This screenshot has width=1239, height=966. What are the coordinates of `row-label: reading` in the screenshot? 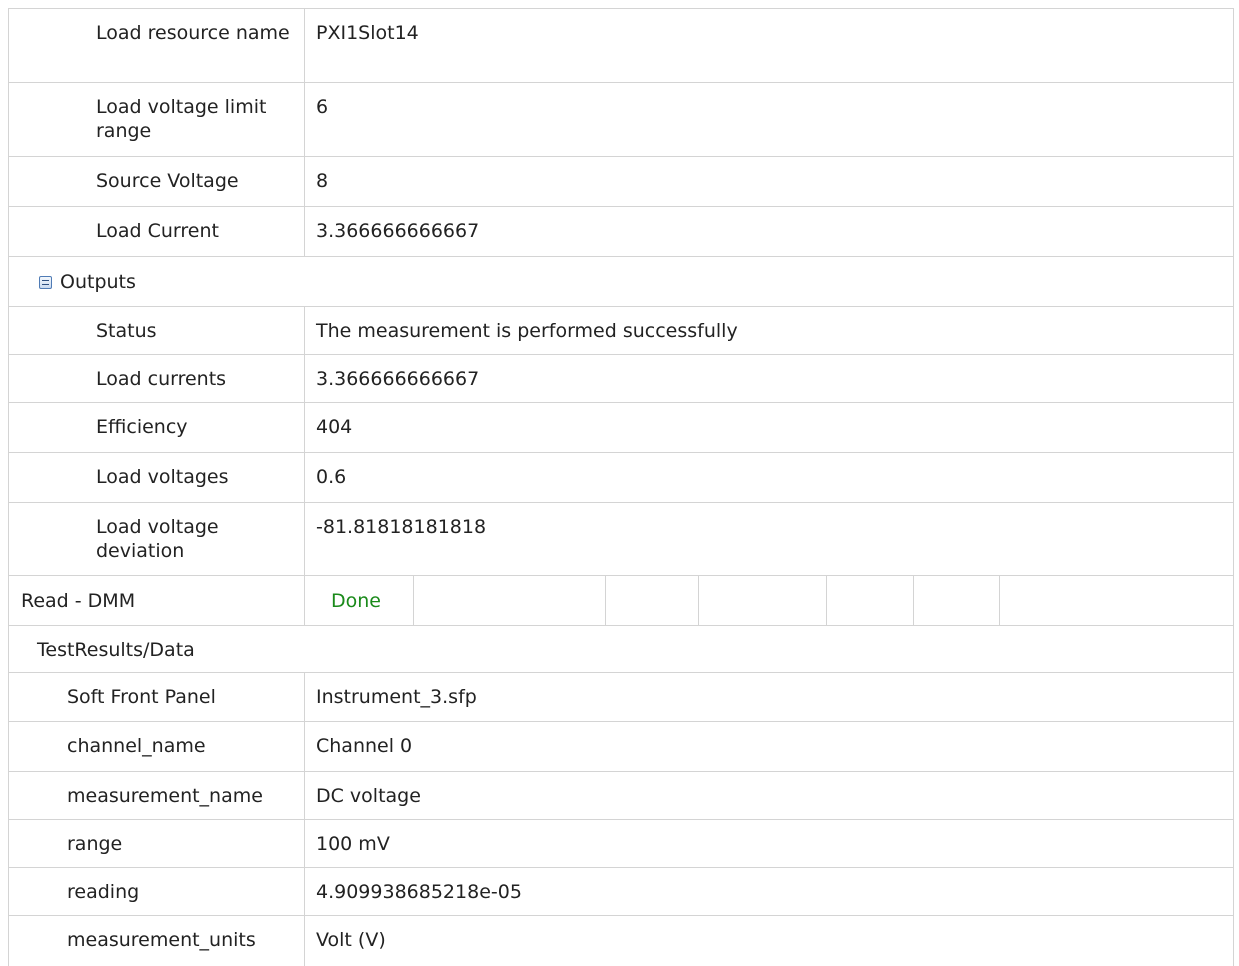 It's located at (103, 892).